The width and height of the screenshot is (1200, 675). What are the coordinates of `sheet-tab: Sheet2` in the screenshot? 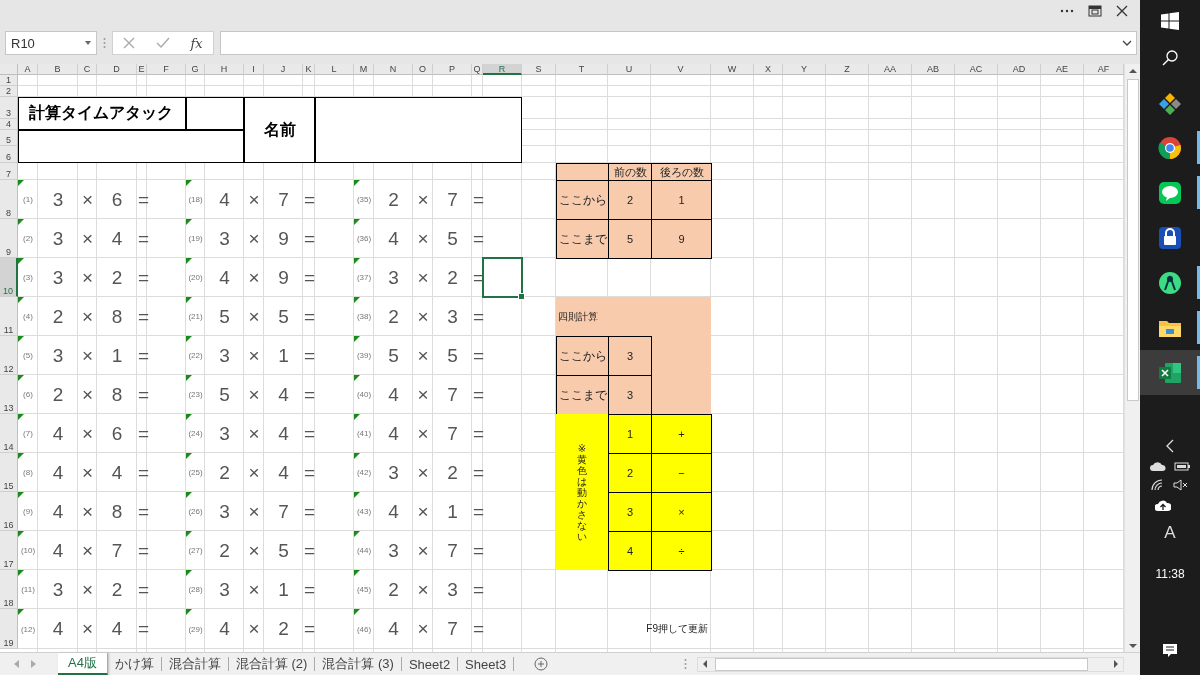 It's located at (430, 664).